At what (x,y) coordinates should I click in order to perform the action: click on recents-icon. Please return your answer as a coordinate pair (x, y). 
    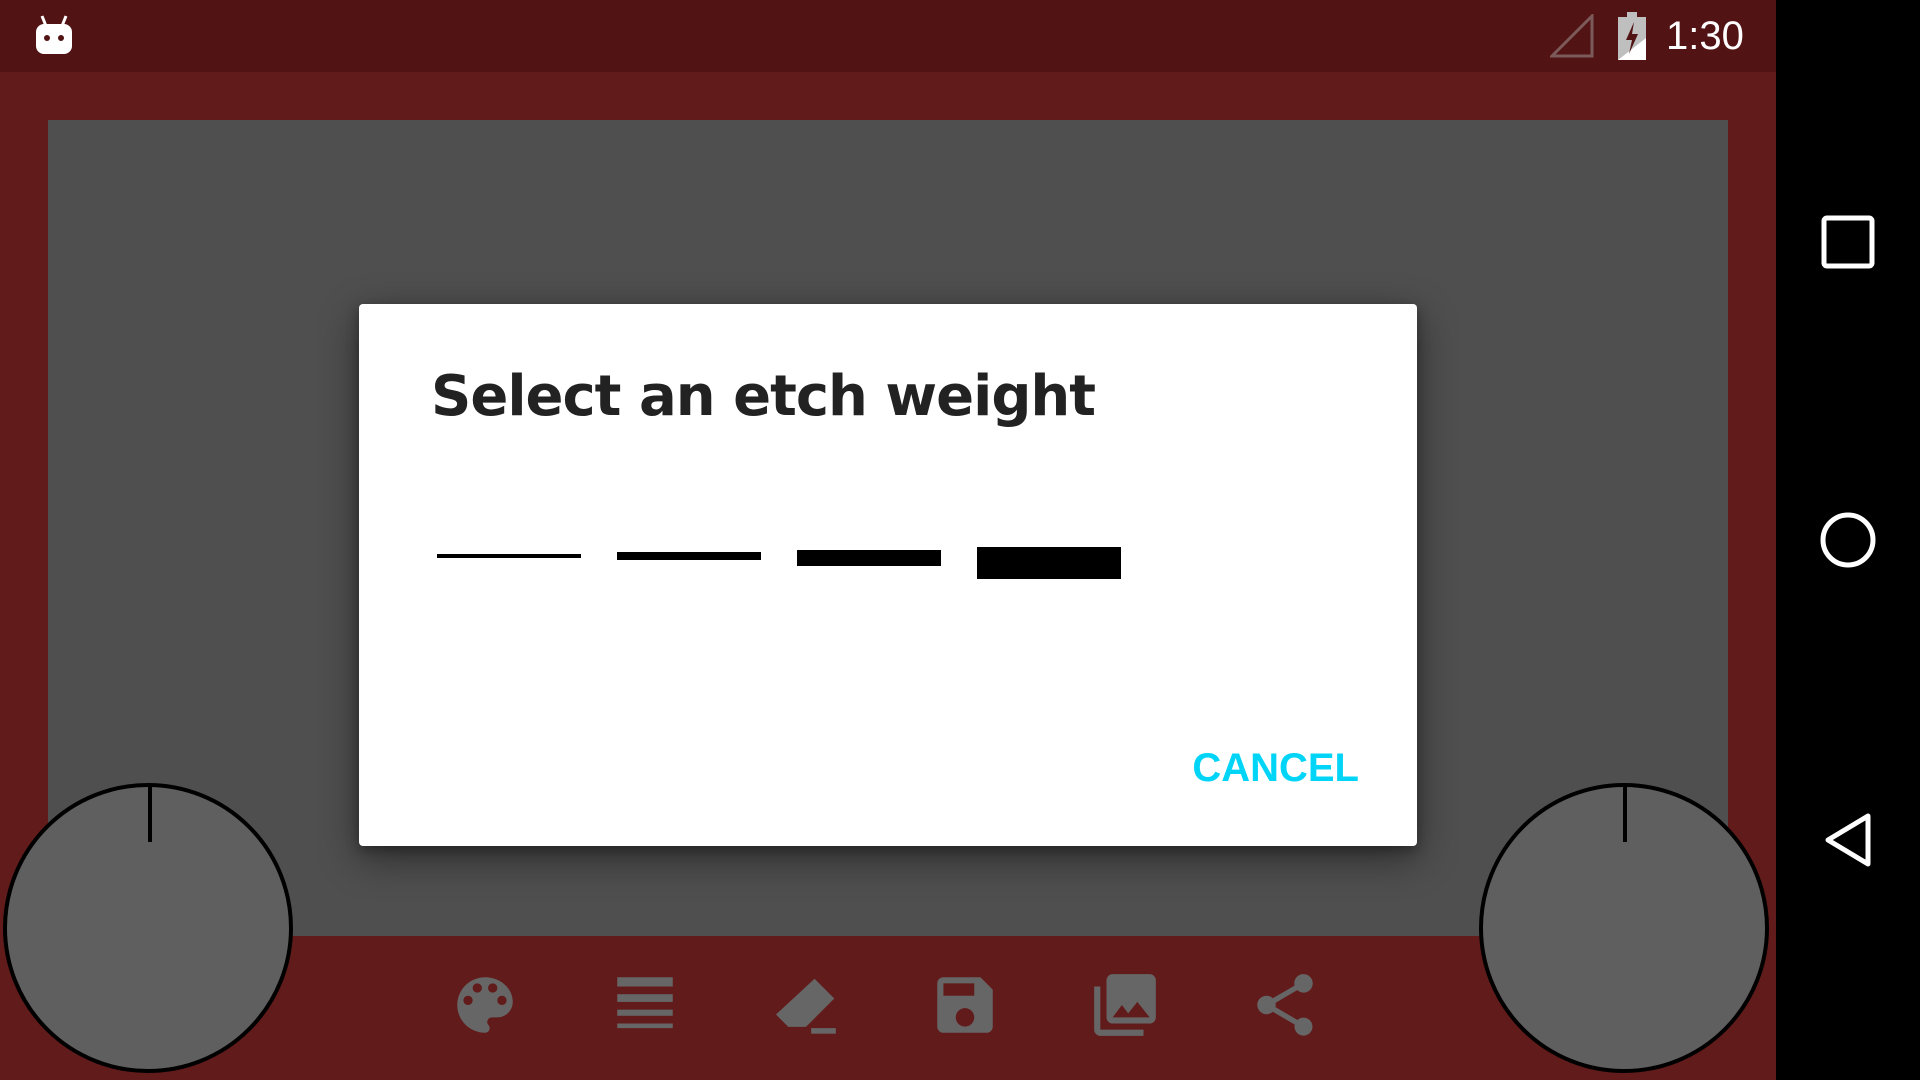
    Looking at the image, I should click on (1848, 242).